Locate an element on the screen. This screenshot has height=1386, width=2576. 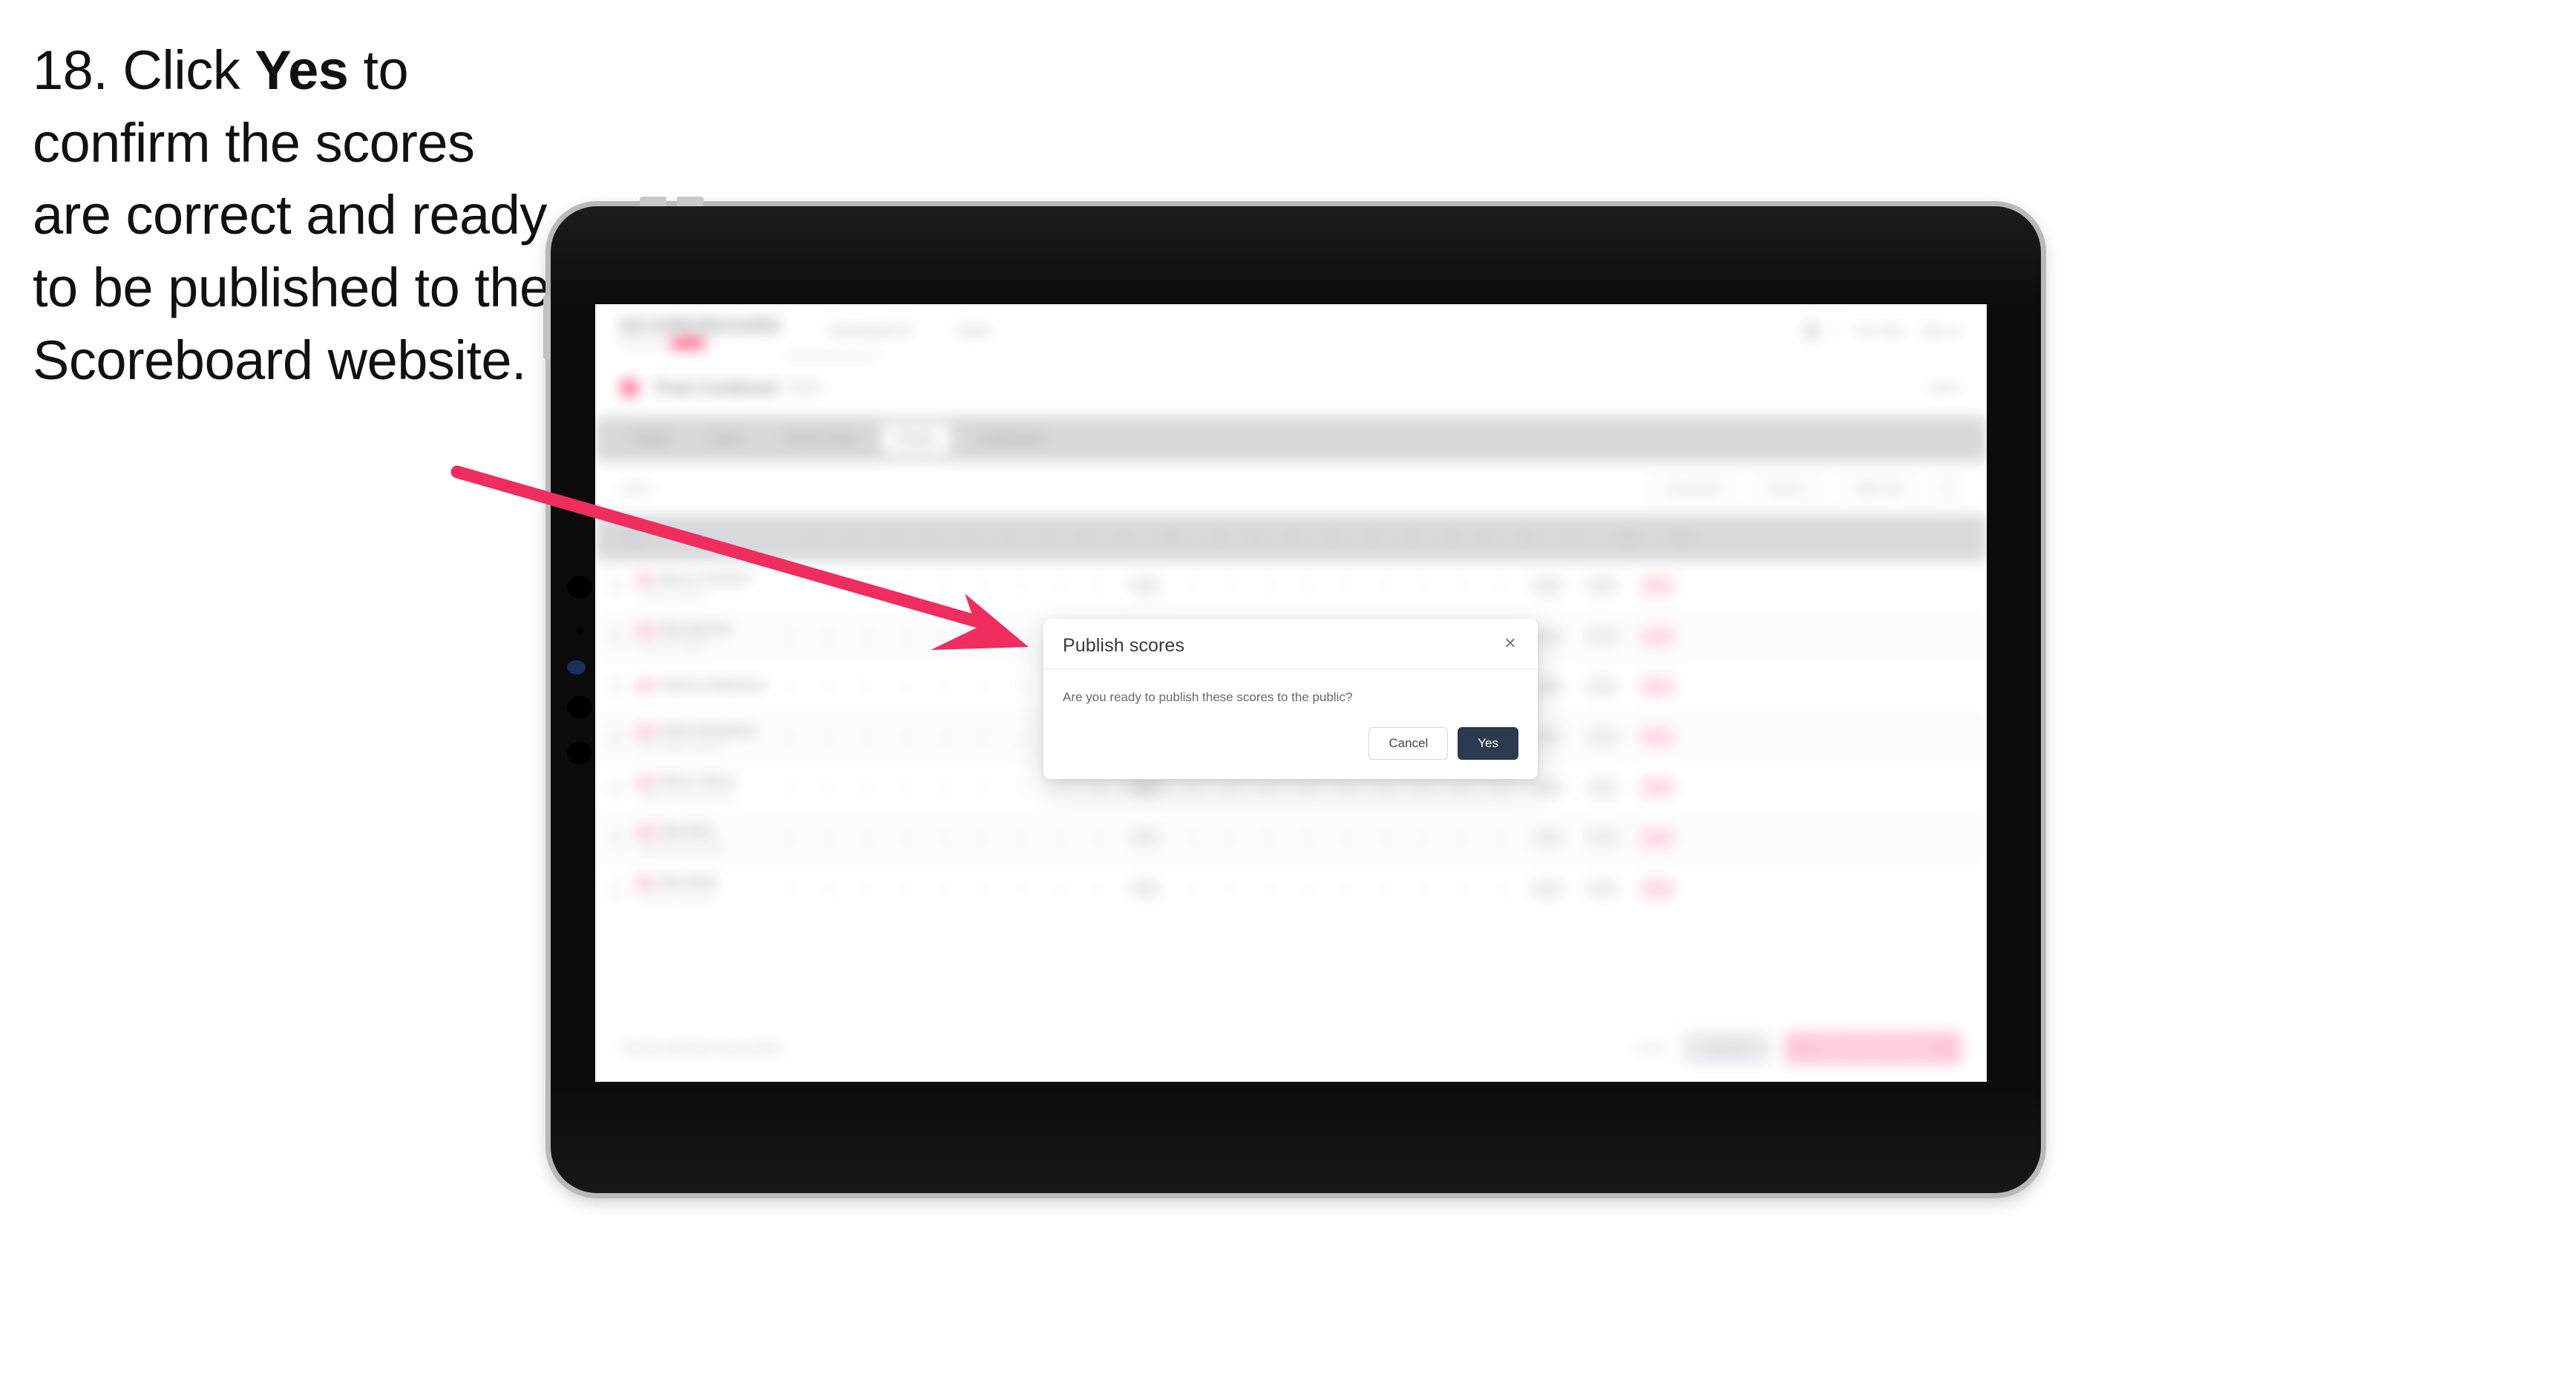
brand-logo: SCOREBOARD Powered by LIVE is located at coordinates (701, 331).